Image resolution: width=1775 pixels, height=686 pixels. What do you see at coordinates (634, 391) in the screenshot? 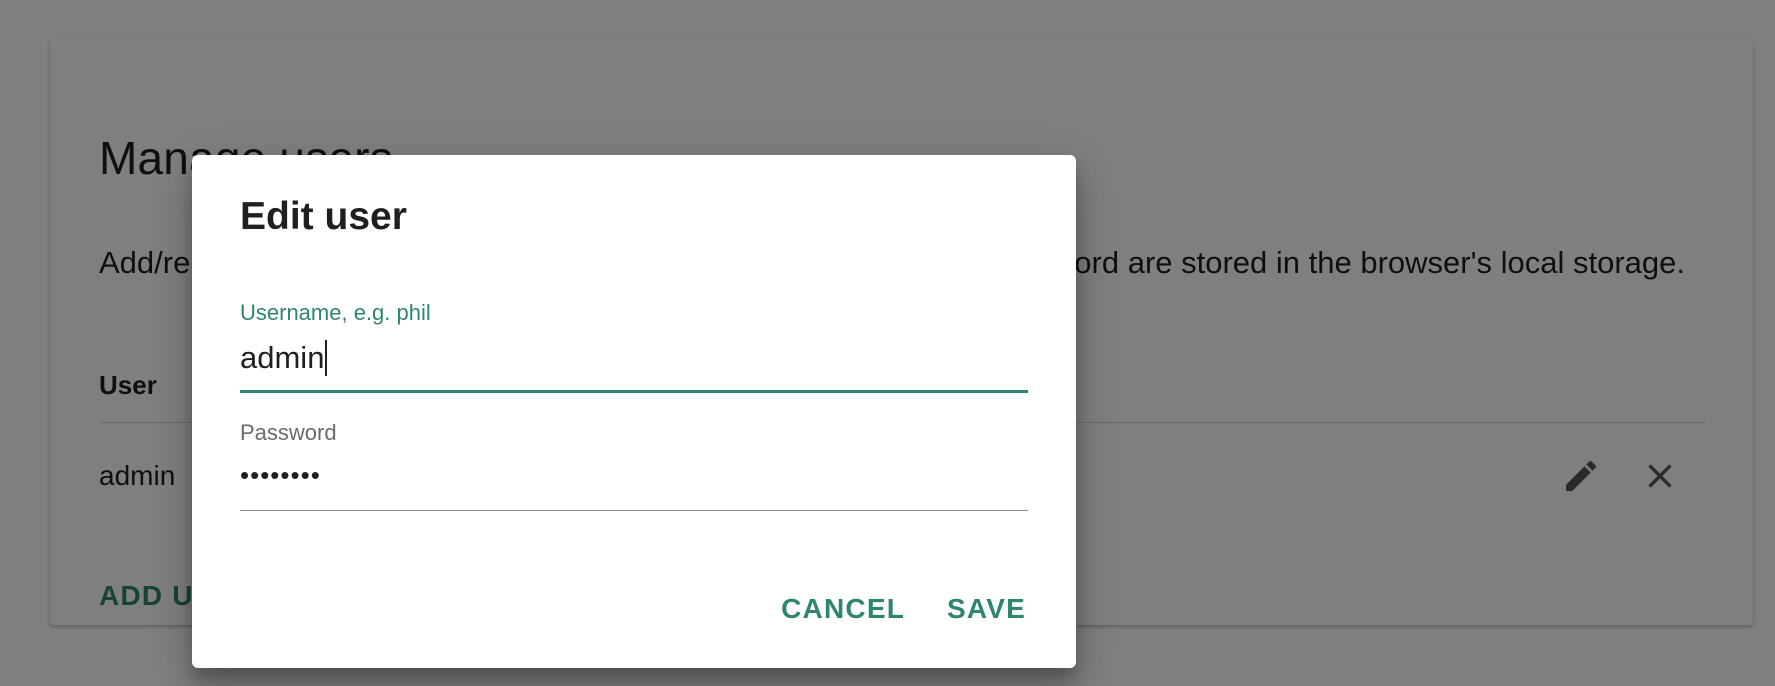
I see `username-underline-focused` at bounding box center [634, 391].